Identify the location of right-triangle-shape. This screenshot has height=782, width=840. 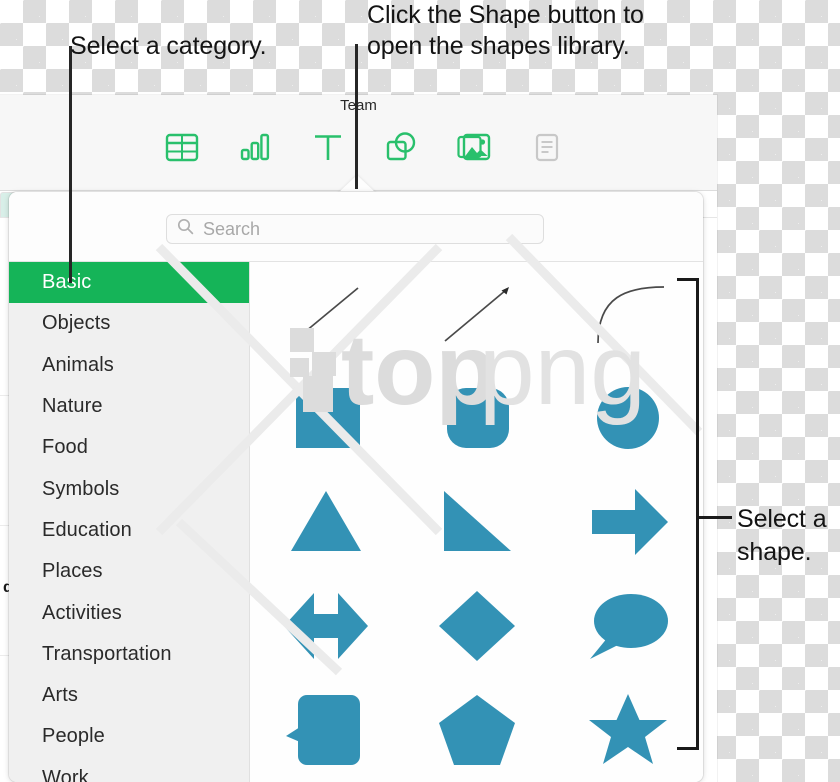
(476, 522).